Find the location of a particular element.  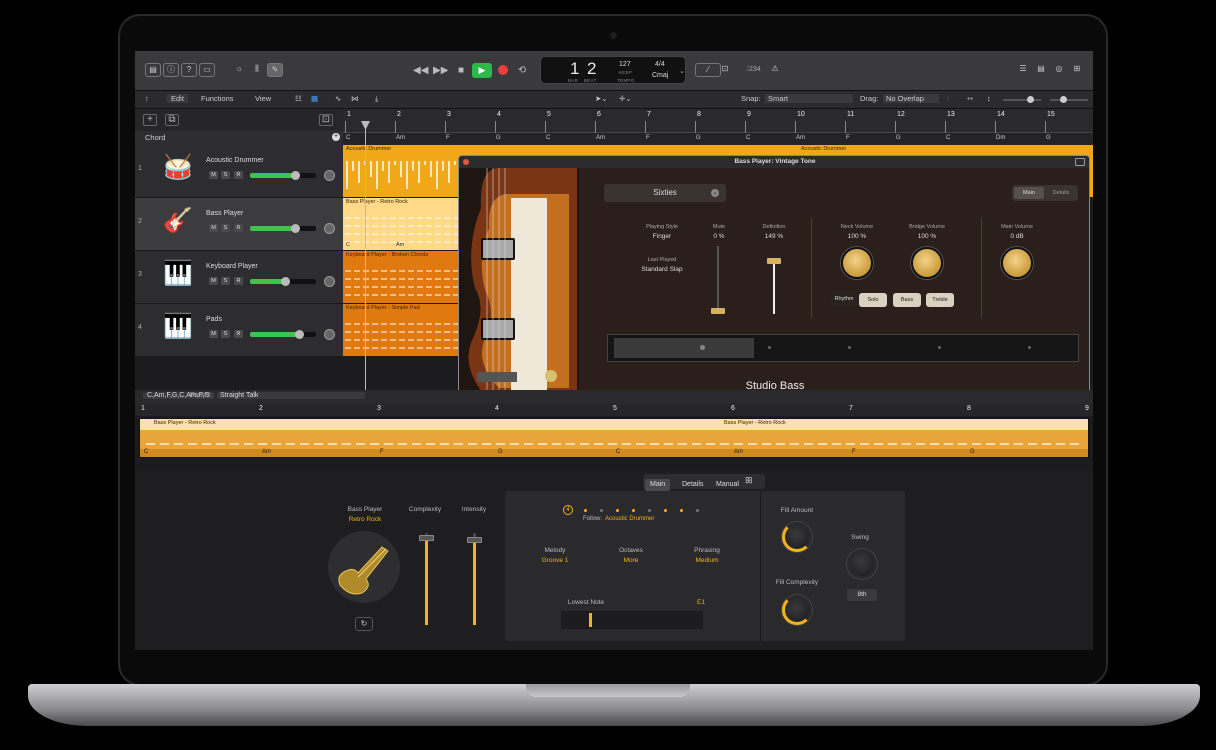

plugin-expand-icon is located at coordinates (1080, 162).